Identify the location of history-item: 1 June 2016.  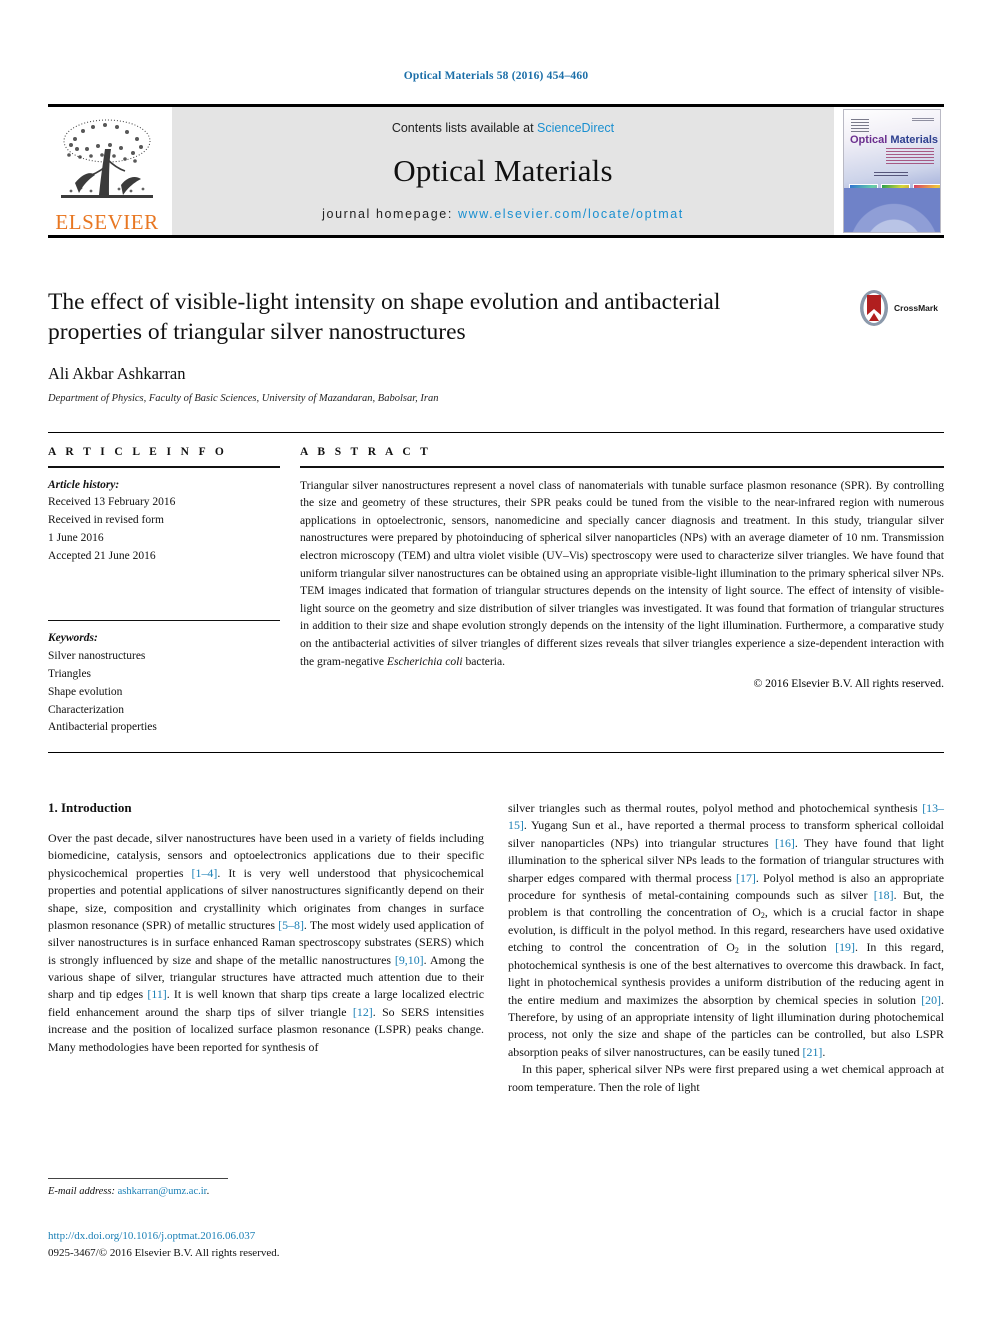
(76, 538).